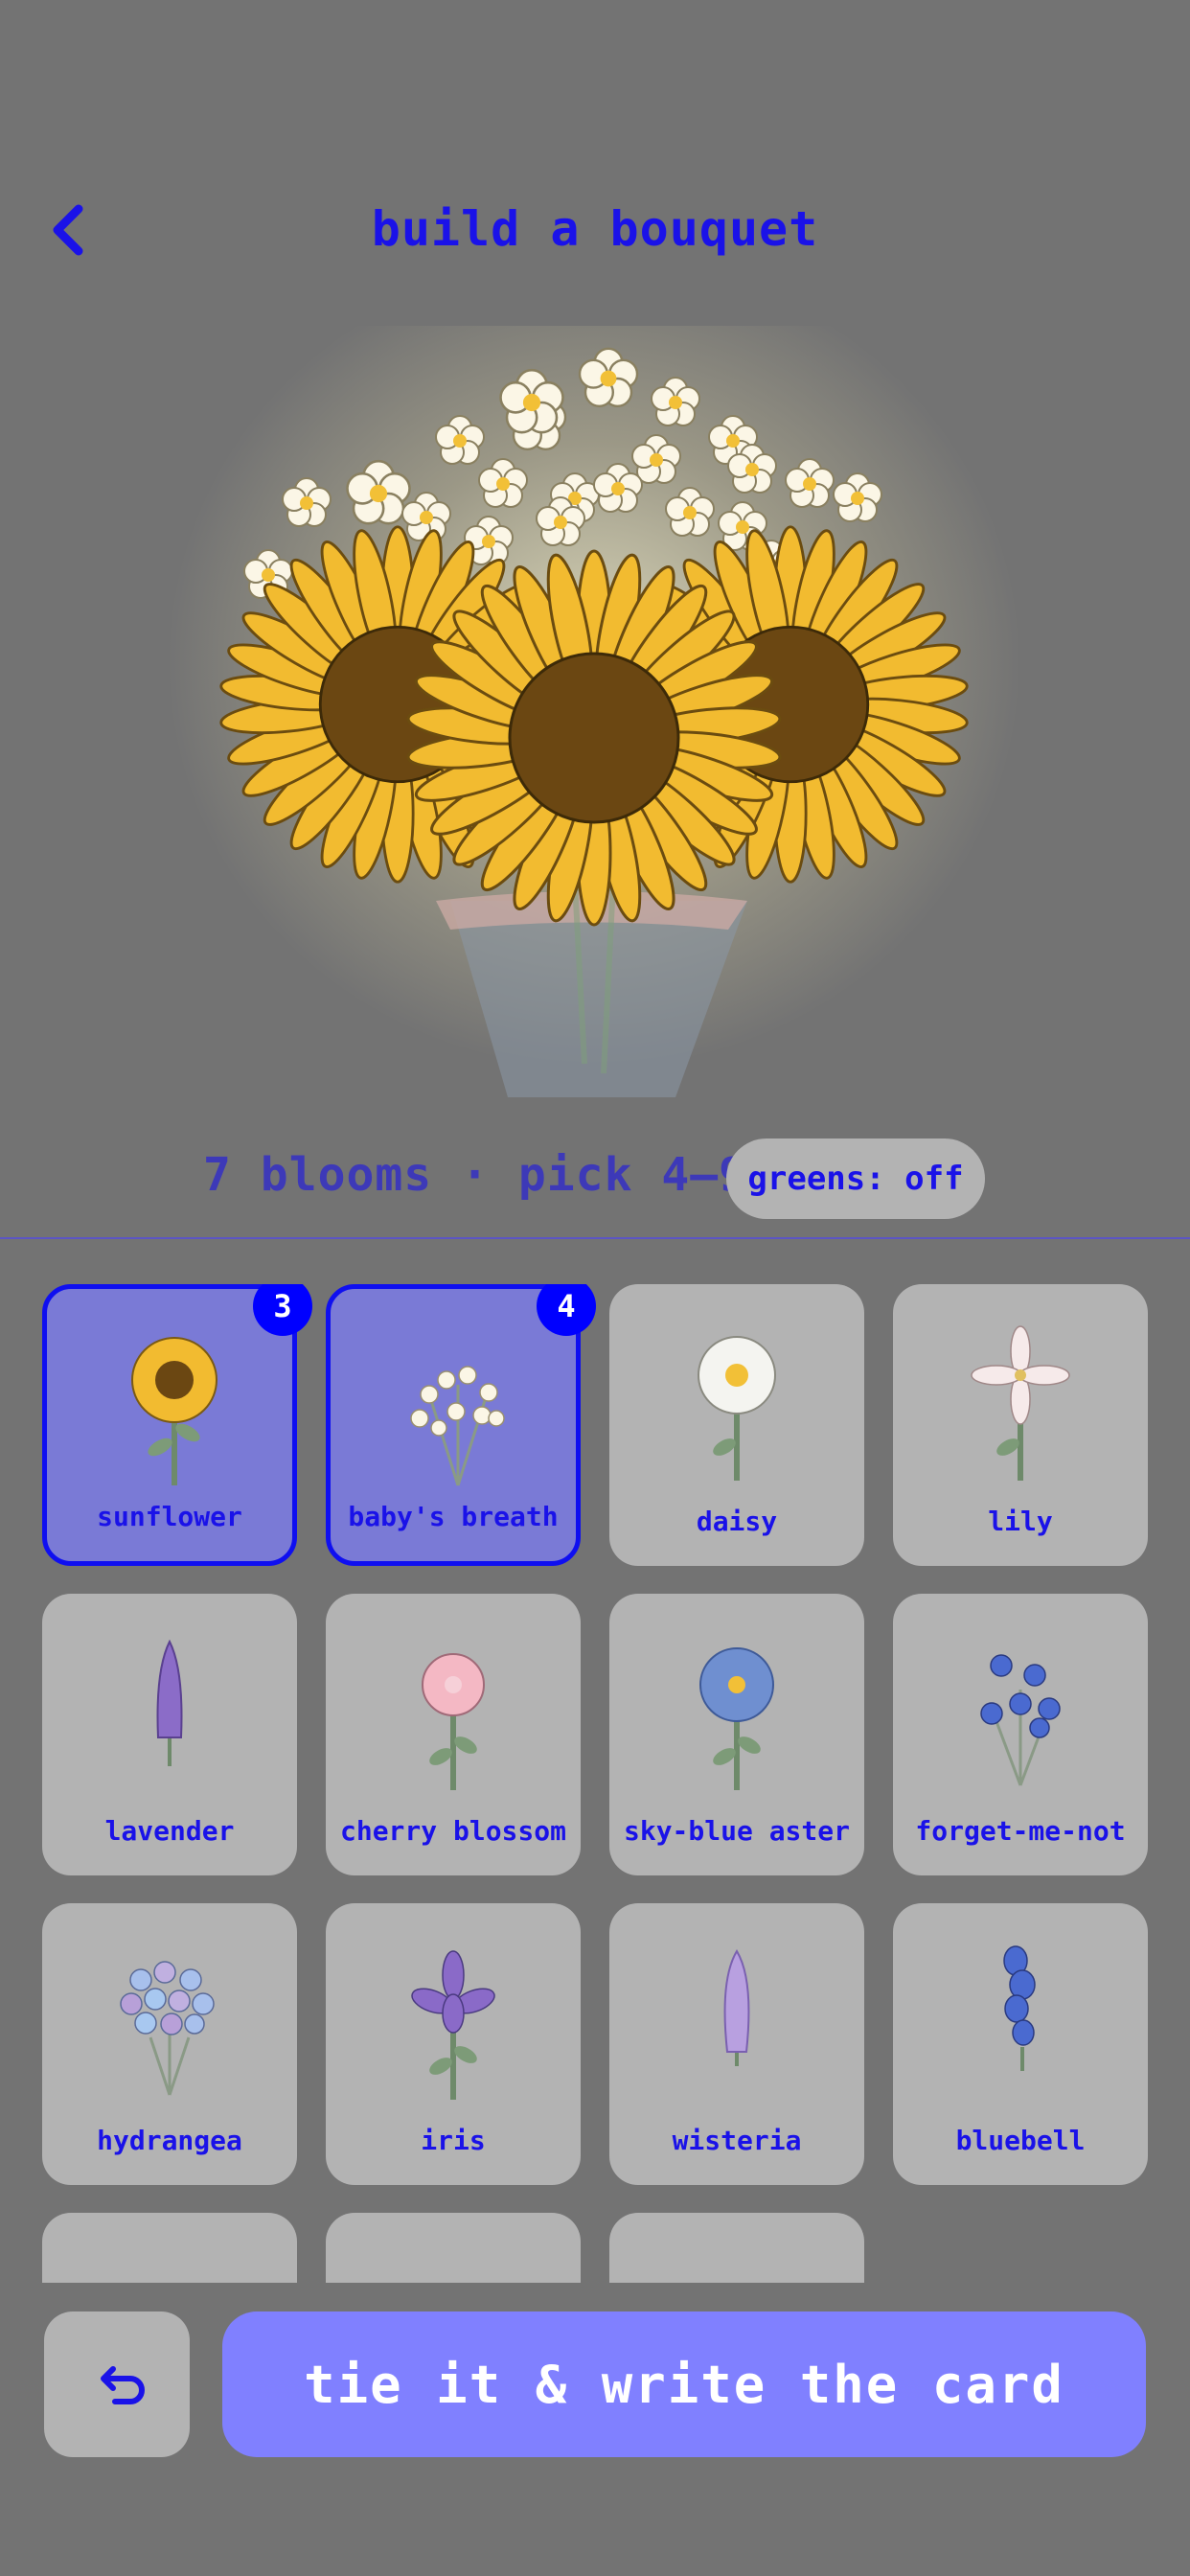  Describe the element at coordinates (170, 1516) in the screenshot. I see `flower-label: sunflower` at that location.